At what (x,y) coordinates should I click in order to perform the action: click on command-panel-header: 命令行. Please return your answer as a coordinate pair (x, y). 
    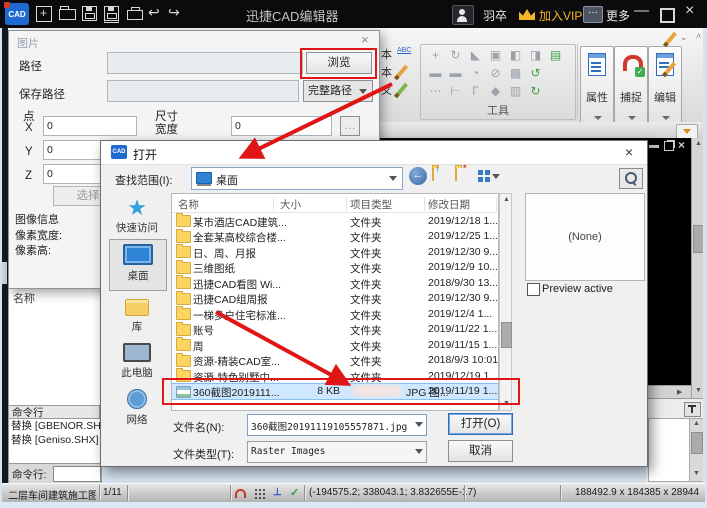
    Looking at the image, I should click on (54, 412).